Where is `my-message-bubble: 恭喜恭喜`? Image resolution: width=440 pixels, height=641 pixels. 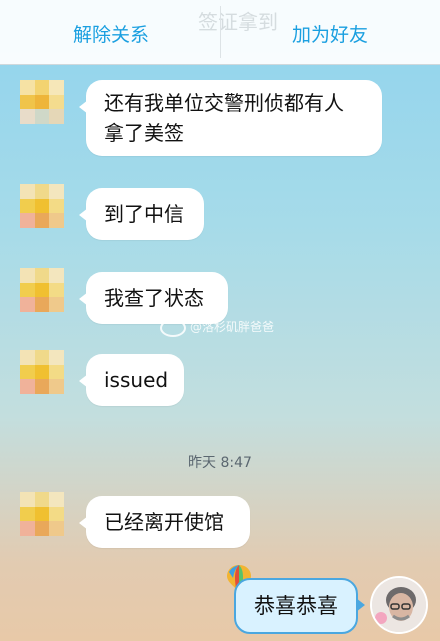
my-message-bubble: 恭喜恭喜 is located at coordinates (299, 606).